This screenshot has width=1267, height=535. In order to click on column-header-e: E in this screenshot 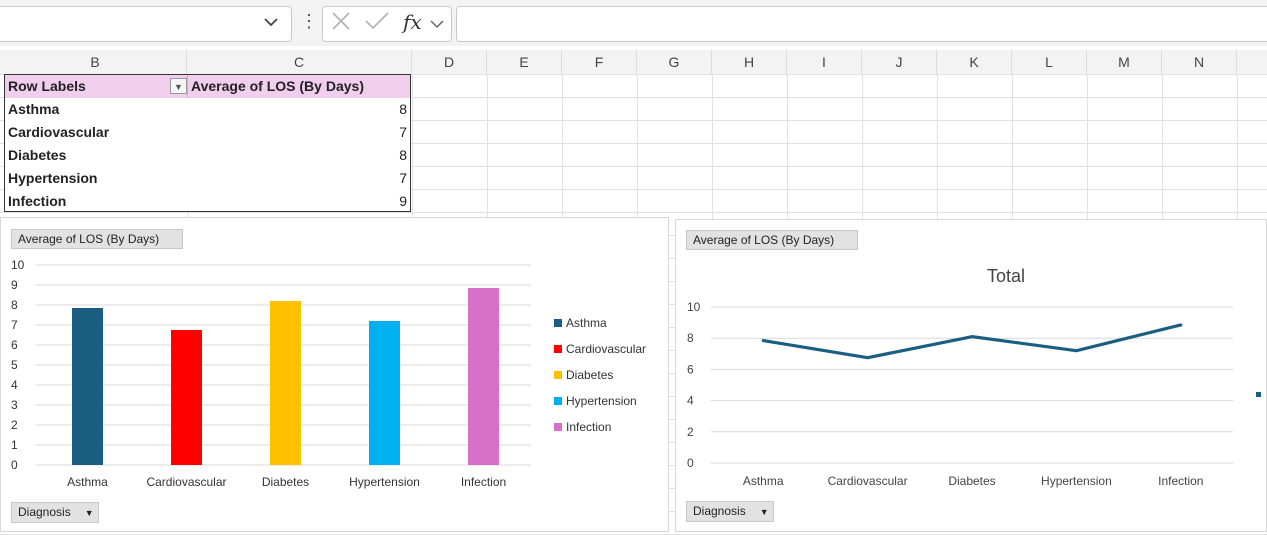, I will do `click(524, 62)`.